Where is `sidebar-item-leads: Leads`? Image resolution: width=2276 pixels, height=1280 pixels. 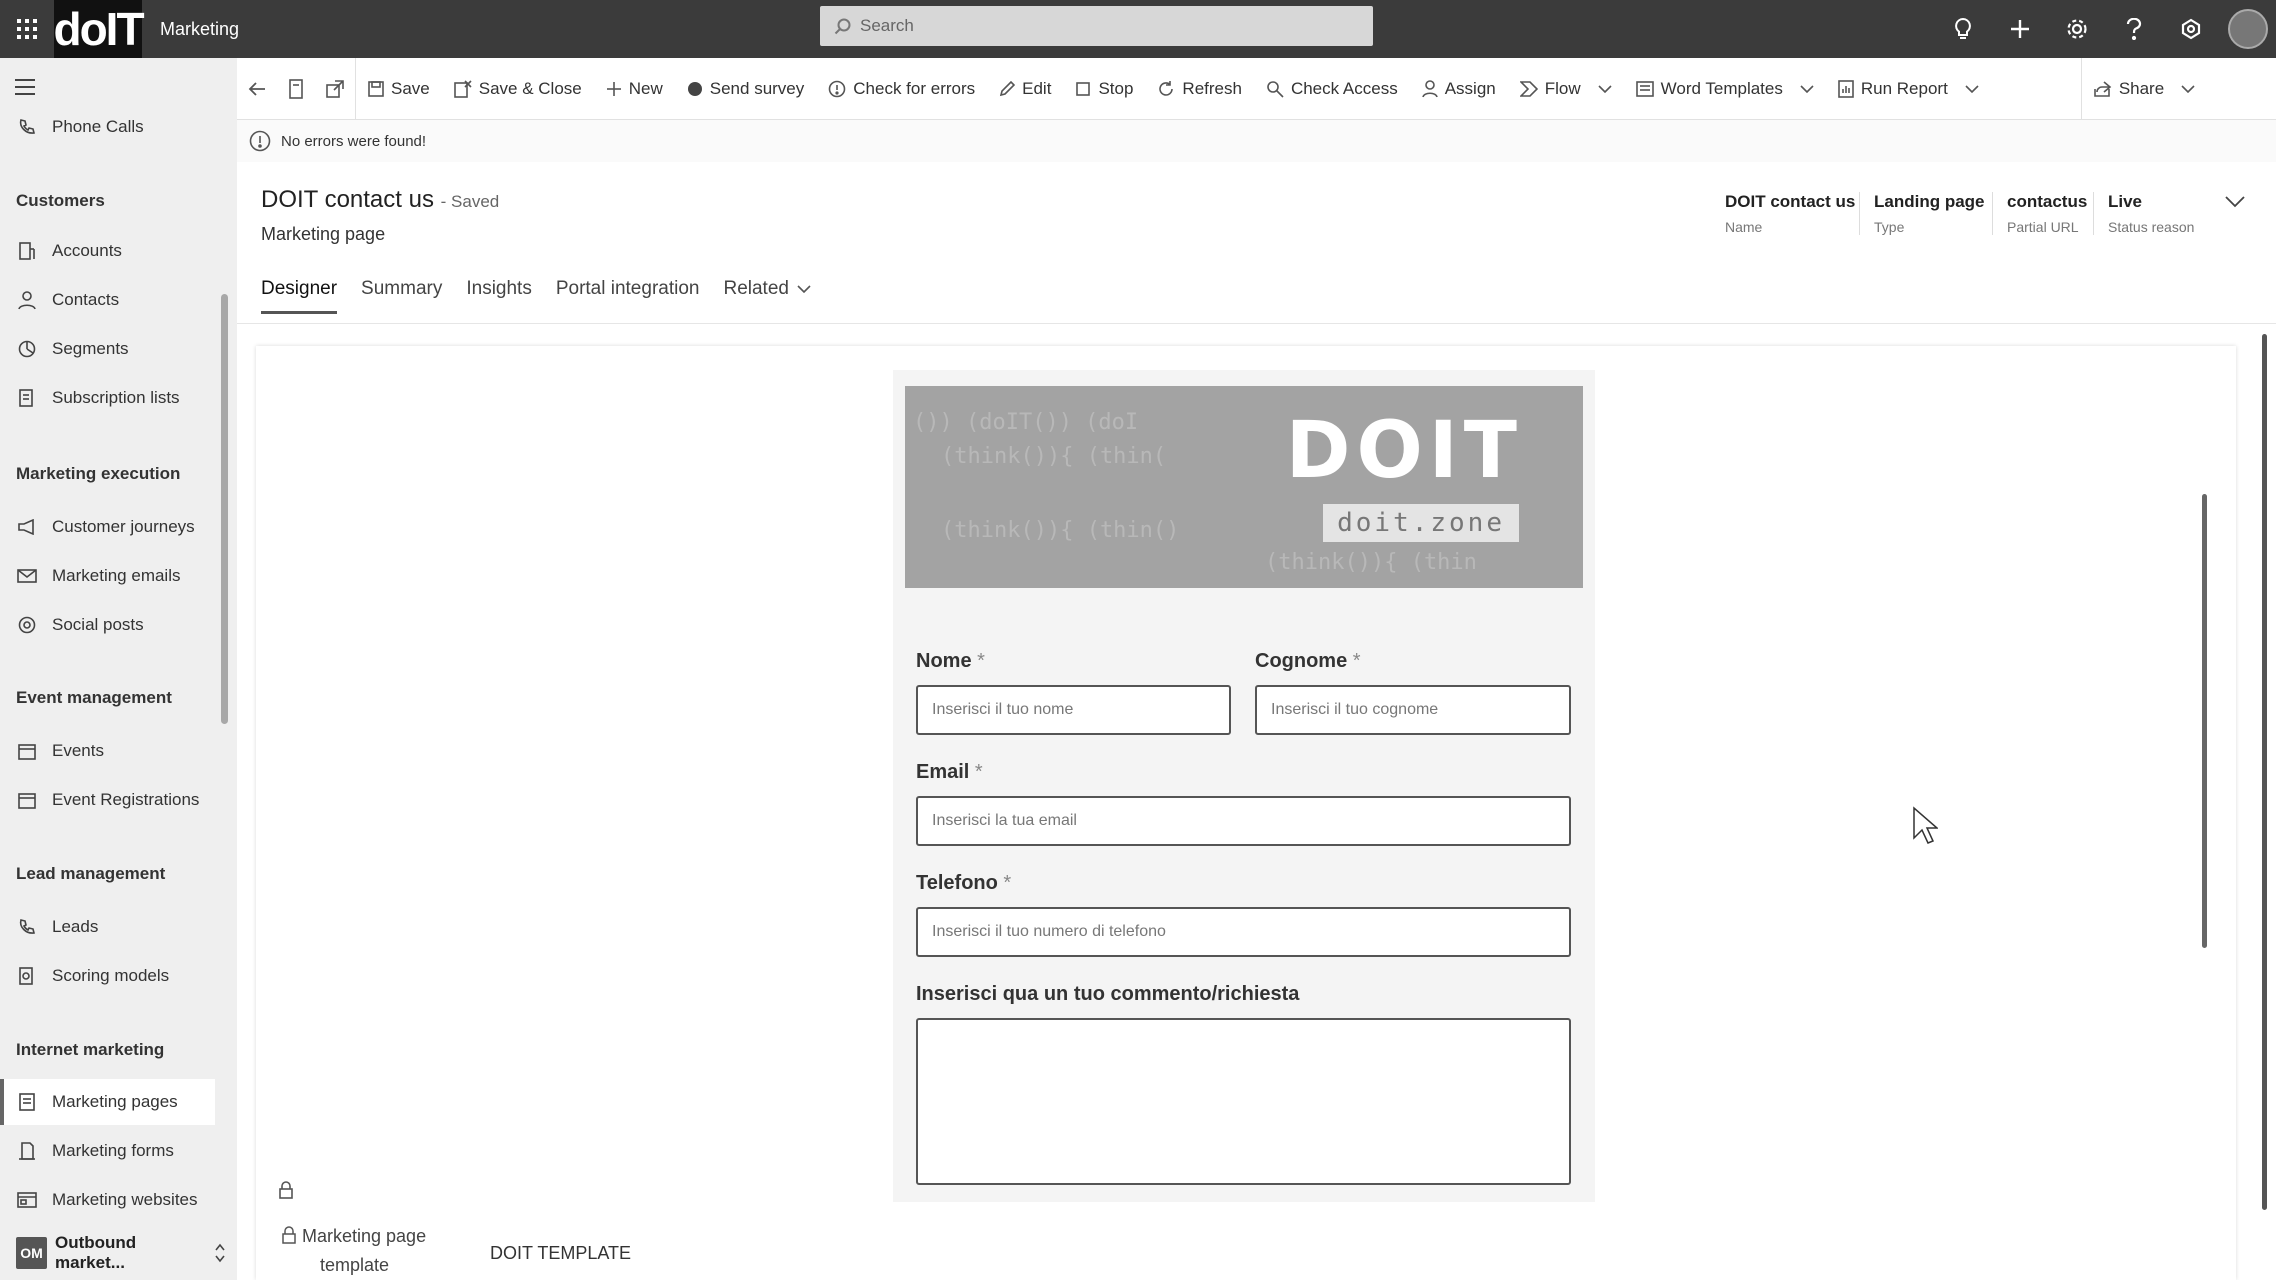
sidebar-item-leads: Leads is located at coordinates (107, 927).